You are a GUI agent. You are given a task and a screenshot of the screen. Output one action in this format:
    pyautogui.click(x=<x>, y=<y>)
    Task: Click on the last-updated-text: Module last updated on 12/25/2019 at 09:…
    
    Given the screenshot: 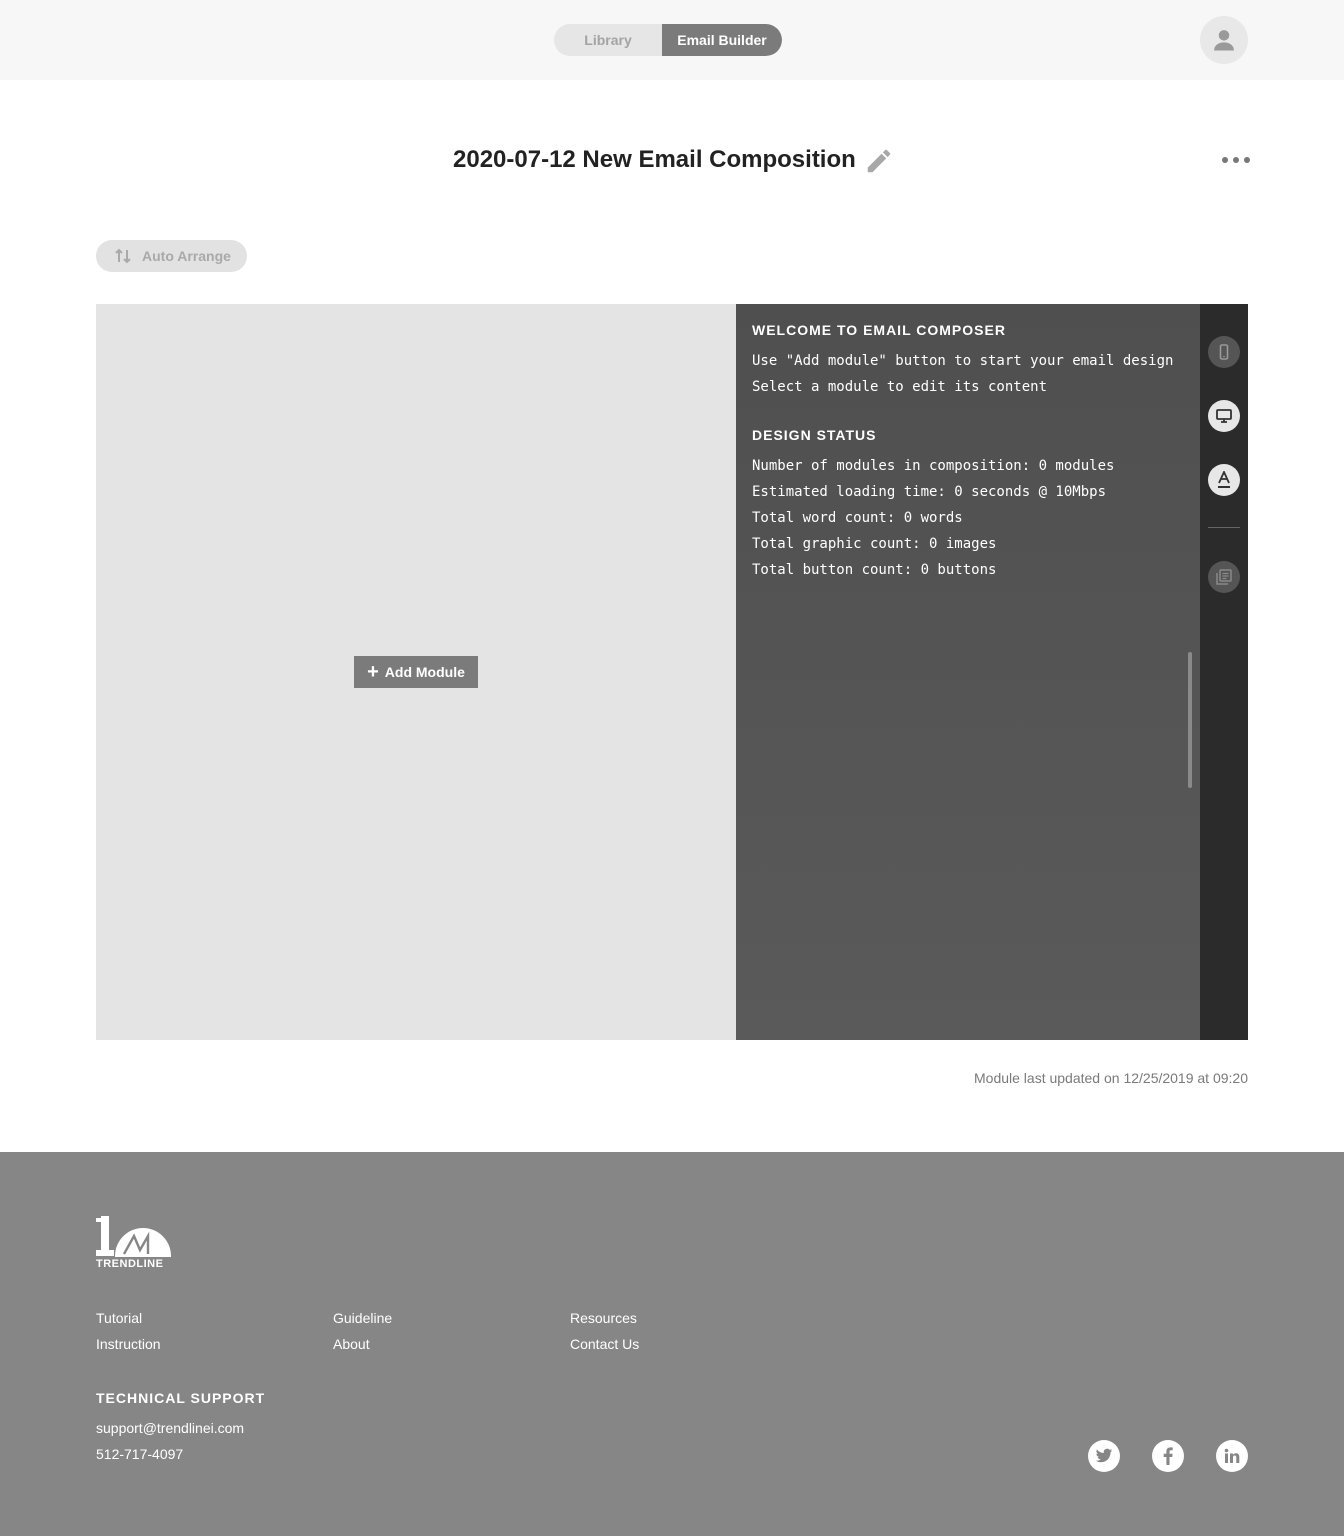 What is the action you would take?
    pyautogui.click(x=1111, y=1078)
    